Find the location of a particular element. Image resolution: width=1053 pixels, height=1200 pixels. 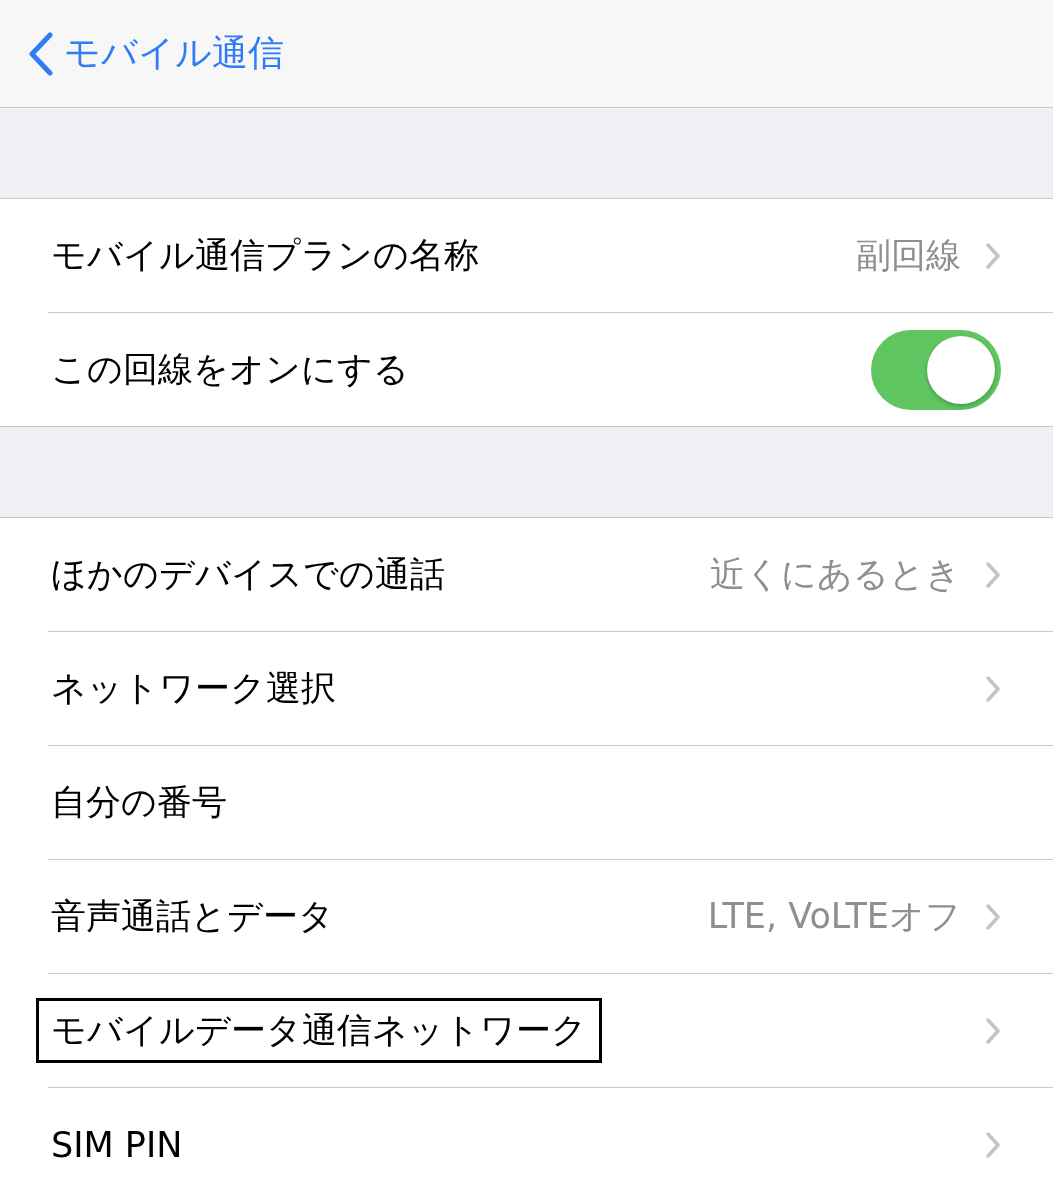

row-label: モバイルデータ通信ネットワーク is located at coordinates (319, 1030).